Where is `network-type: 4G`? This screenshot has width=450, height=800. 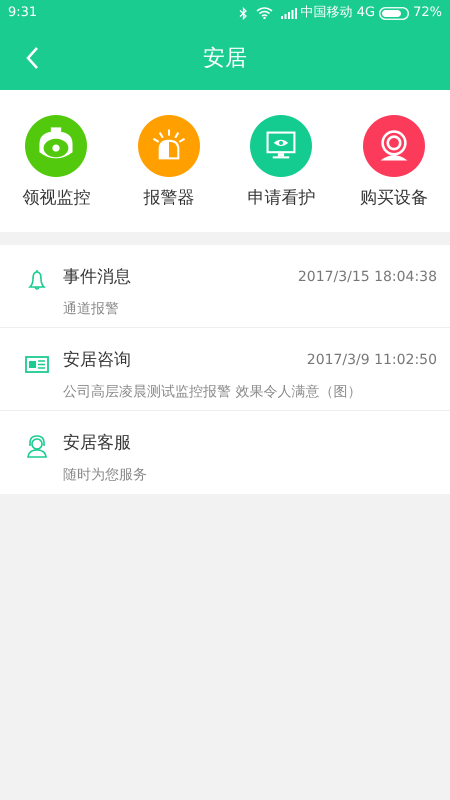
network-type: 4G is located at coordinates (366, 13).